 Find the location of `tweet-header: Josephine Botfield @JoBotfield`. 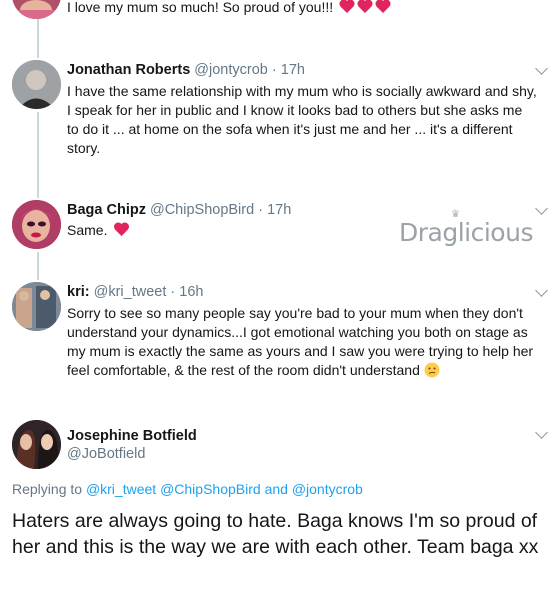

tweet-header: Josephine Botfield @JoBotfield is located at coordinates (132, 445).